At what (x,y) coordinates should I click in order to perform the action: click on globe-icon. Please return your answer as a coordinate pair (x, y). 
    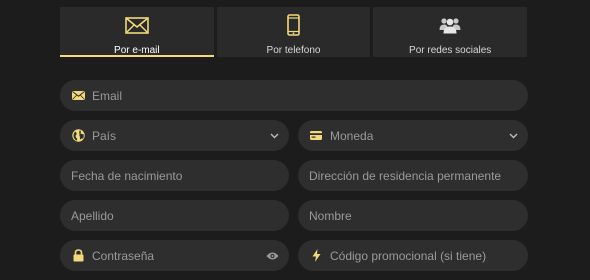
    Looking at the image, I should click on (78, 136).